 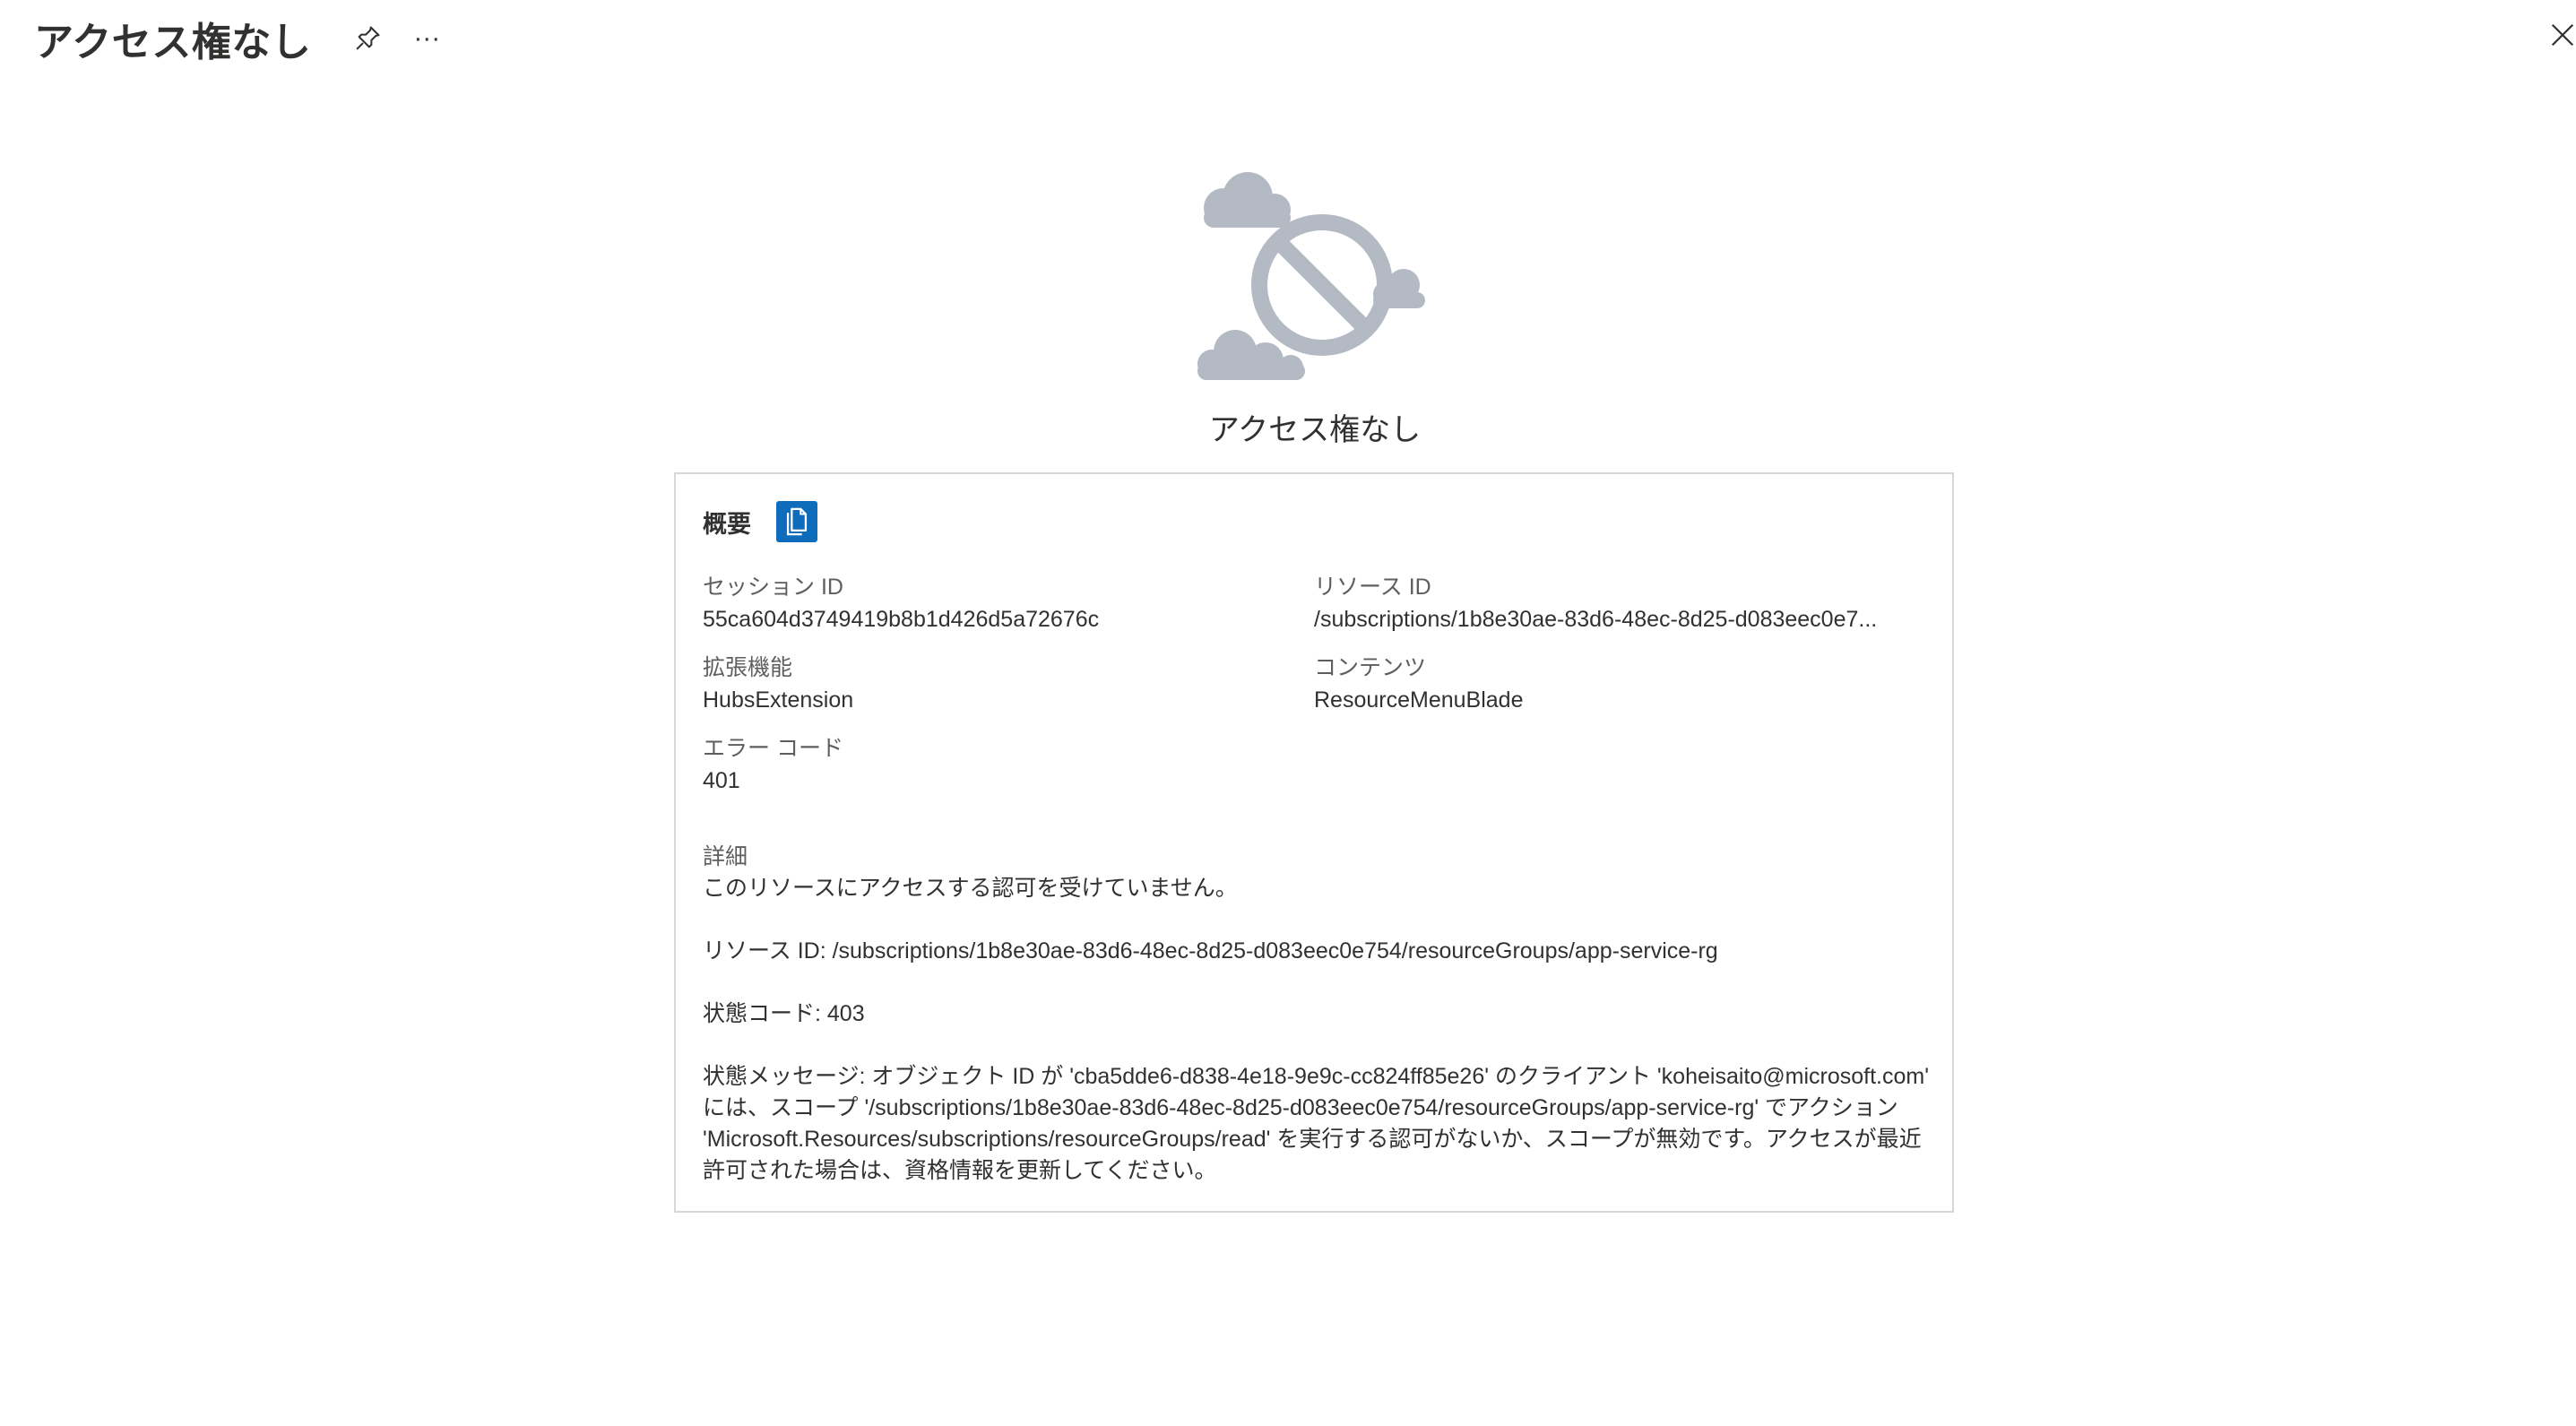 I want to click on blade-header: アクセス権なし ···, so click(x=241, y=38).